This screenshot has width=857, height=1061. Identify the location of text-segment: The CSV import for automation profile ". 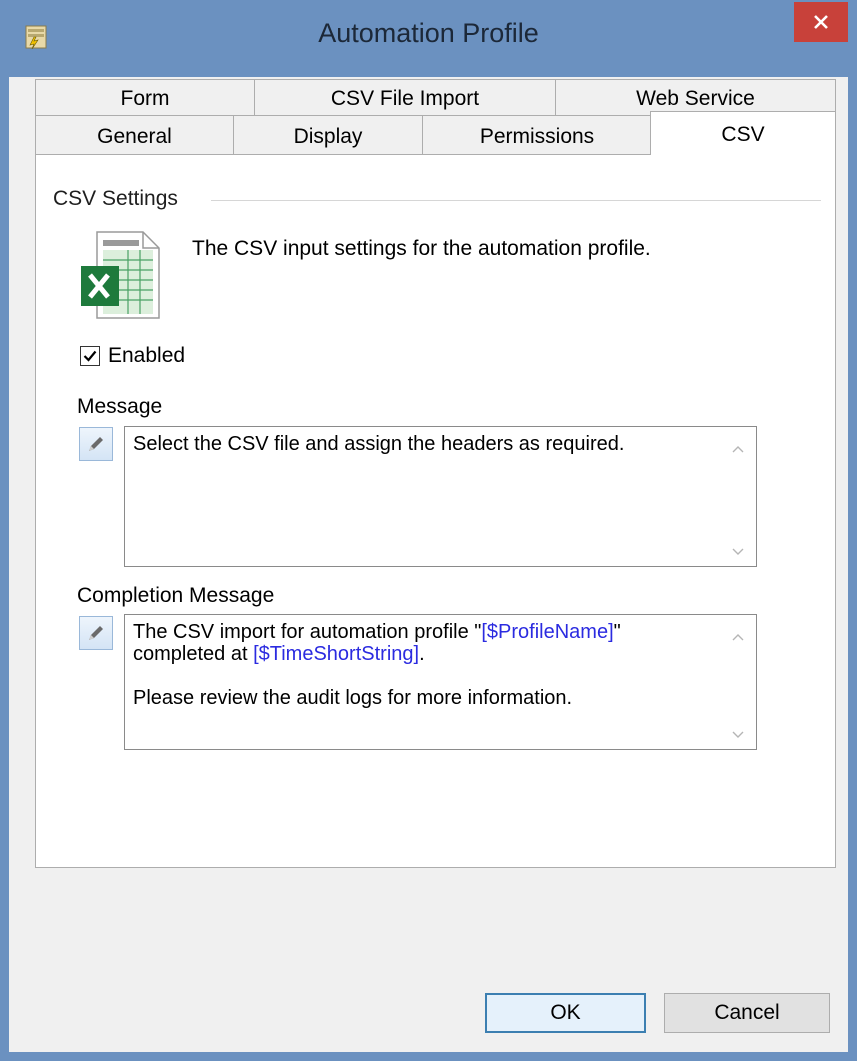
(307, 632).